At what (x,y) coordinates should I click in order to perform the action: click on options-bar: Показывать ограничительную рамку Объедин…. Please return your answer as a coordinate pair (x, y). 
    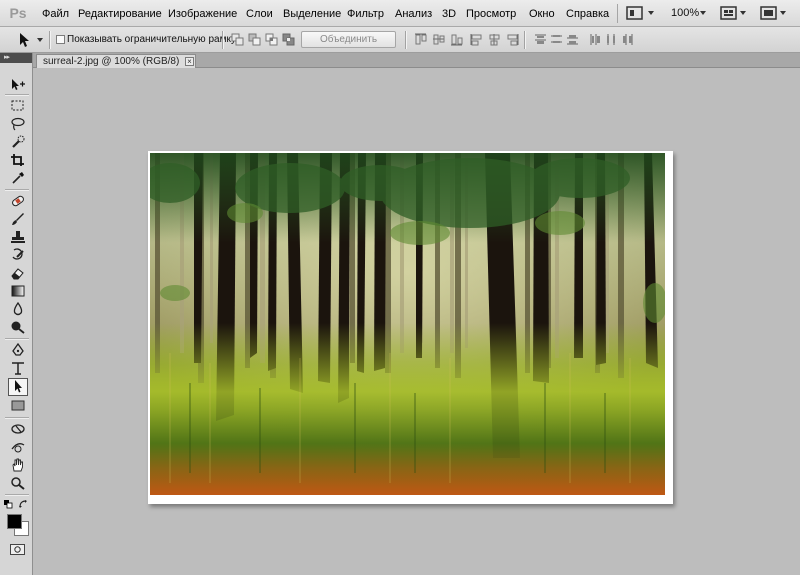
    Looking at the image, I should click on (400, 40).